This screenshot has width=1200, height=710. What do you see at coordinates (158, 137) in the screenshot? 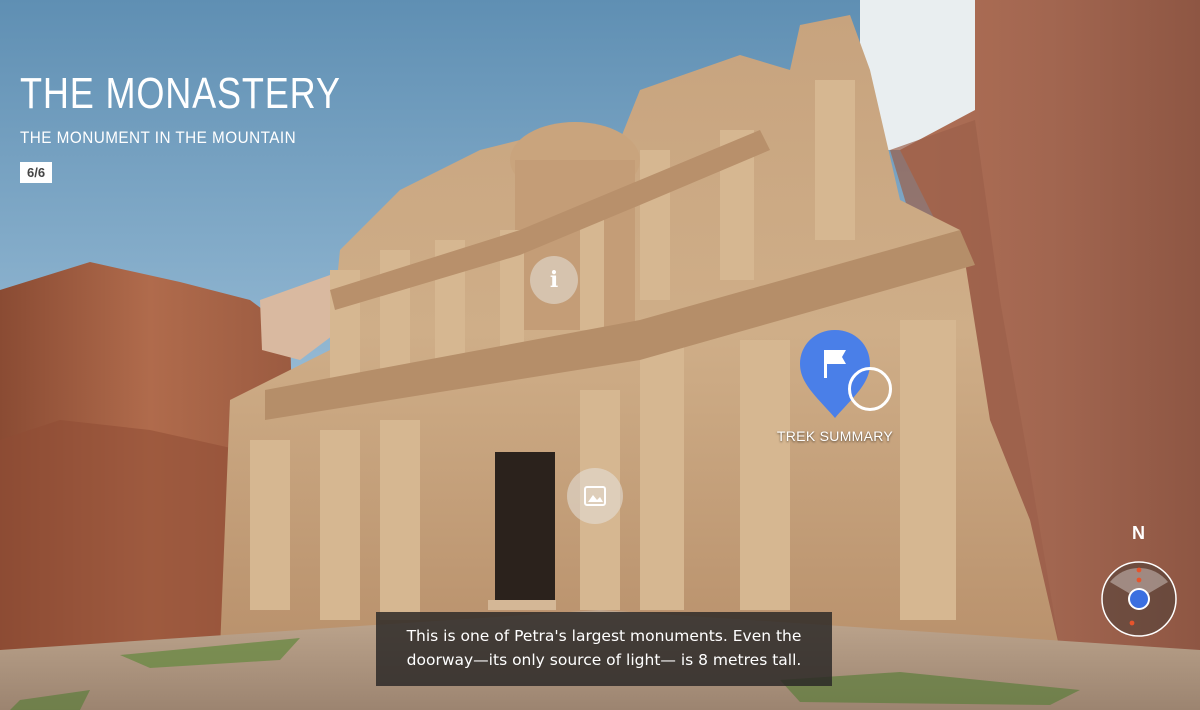
I see `page-subtitle: THE MONUMENT IN THE MOUNTAIN` at bounding box center [158, 137].